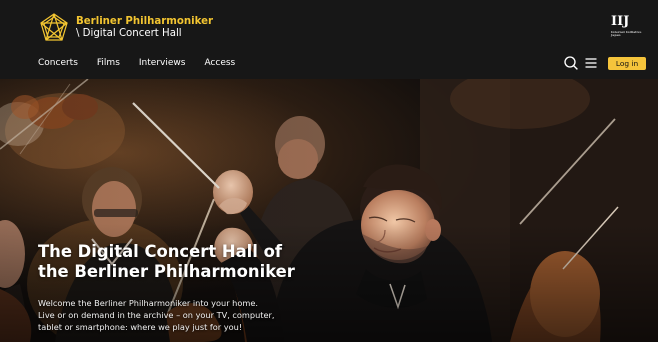 The width and height of the screenshot is (658, 342). What do you see at coordinates (620, 21) in the screenshot?
I see `partner-mark-text: IIJ` at bounding box center [620, 21].